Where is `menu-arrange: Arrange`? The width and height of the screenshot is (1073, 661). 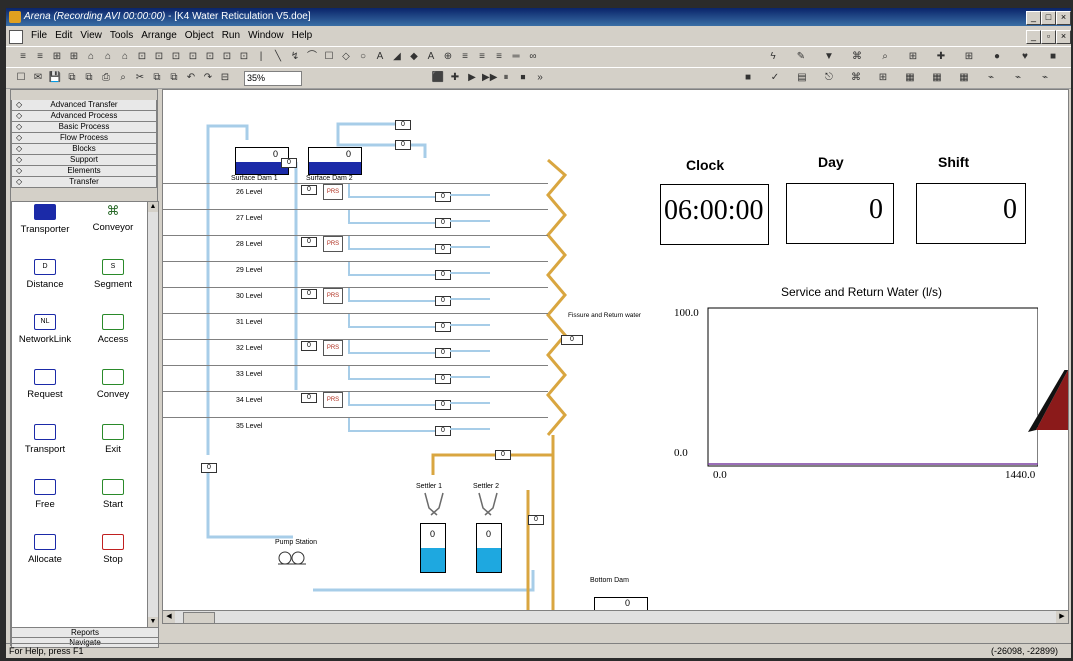
menu-arrange: Arrange is located at coordinates (159, 35).